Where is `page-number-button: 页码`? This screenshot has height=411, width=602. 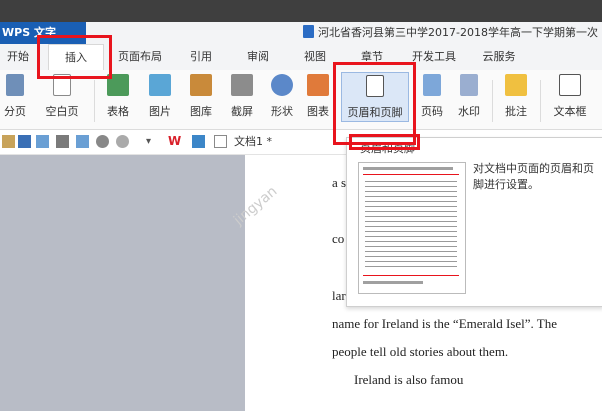 page-number-button: 页码 is located at coordinates (432, 97).